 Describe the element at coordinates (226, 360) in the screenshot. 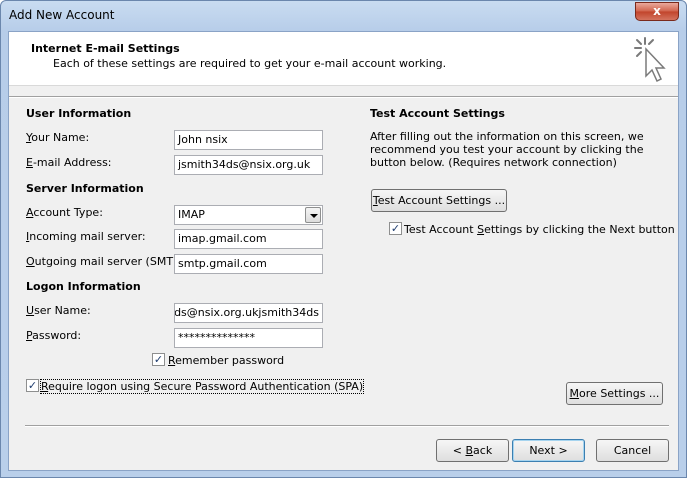

I see `remember-password-label: Remember password` at that location.